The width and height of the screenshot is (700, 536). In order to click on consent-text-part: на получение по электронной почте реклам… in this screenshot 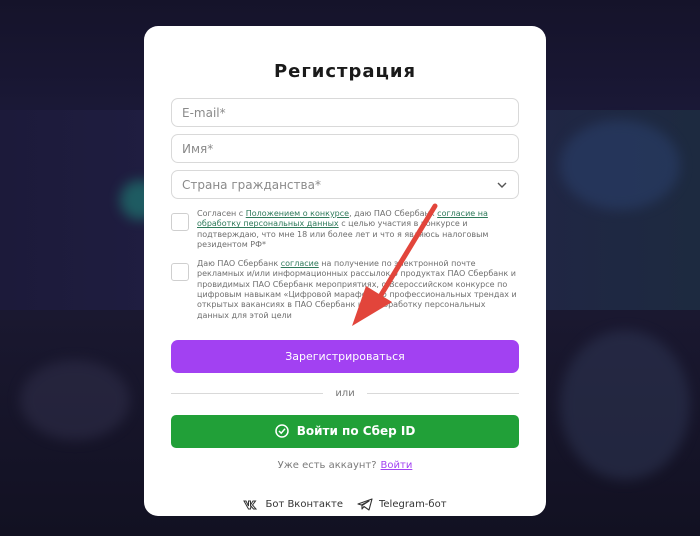, I will do `click(357, 289)`.